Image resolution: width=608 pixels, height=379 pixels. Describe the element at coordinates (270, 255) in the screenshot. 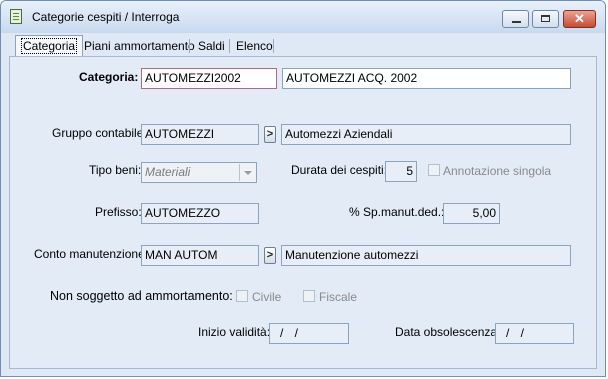

I see `conto-manutenzione-lookup-button: >` at that location.